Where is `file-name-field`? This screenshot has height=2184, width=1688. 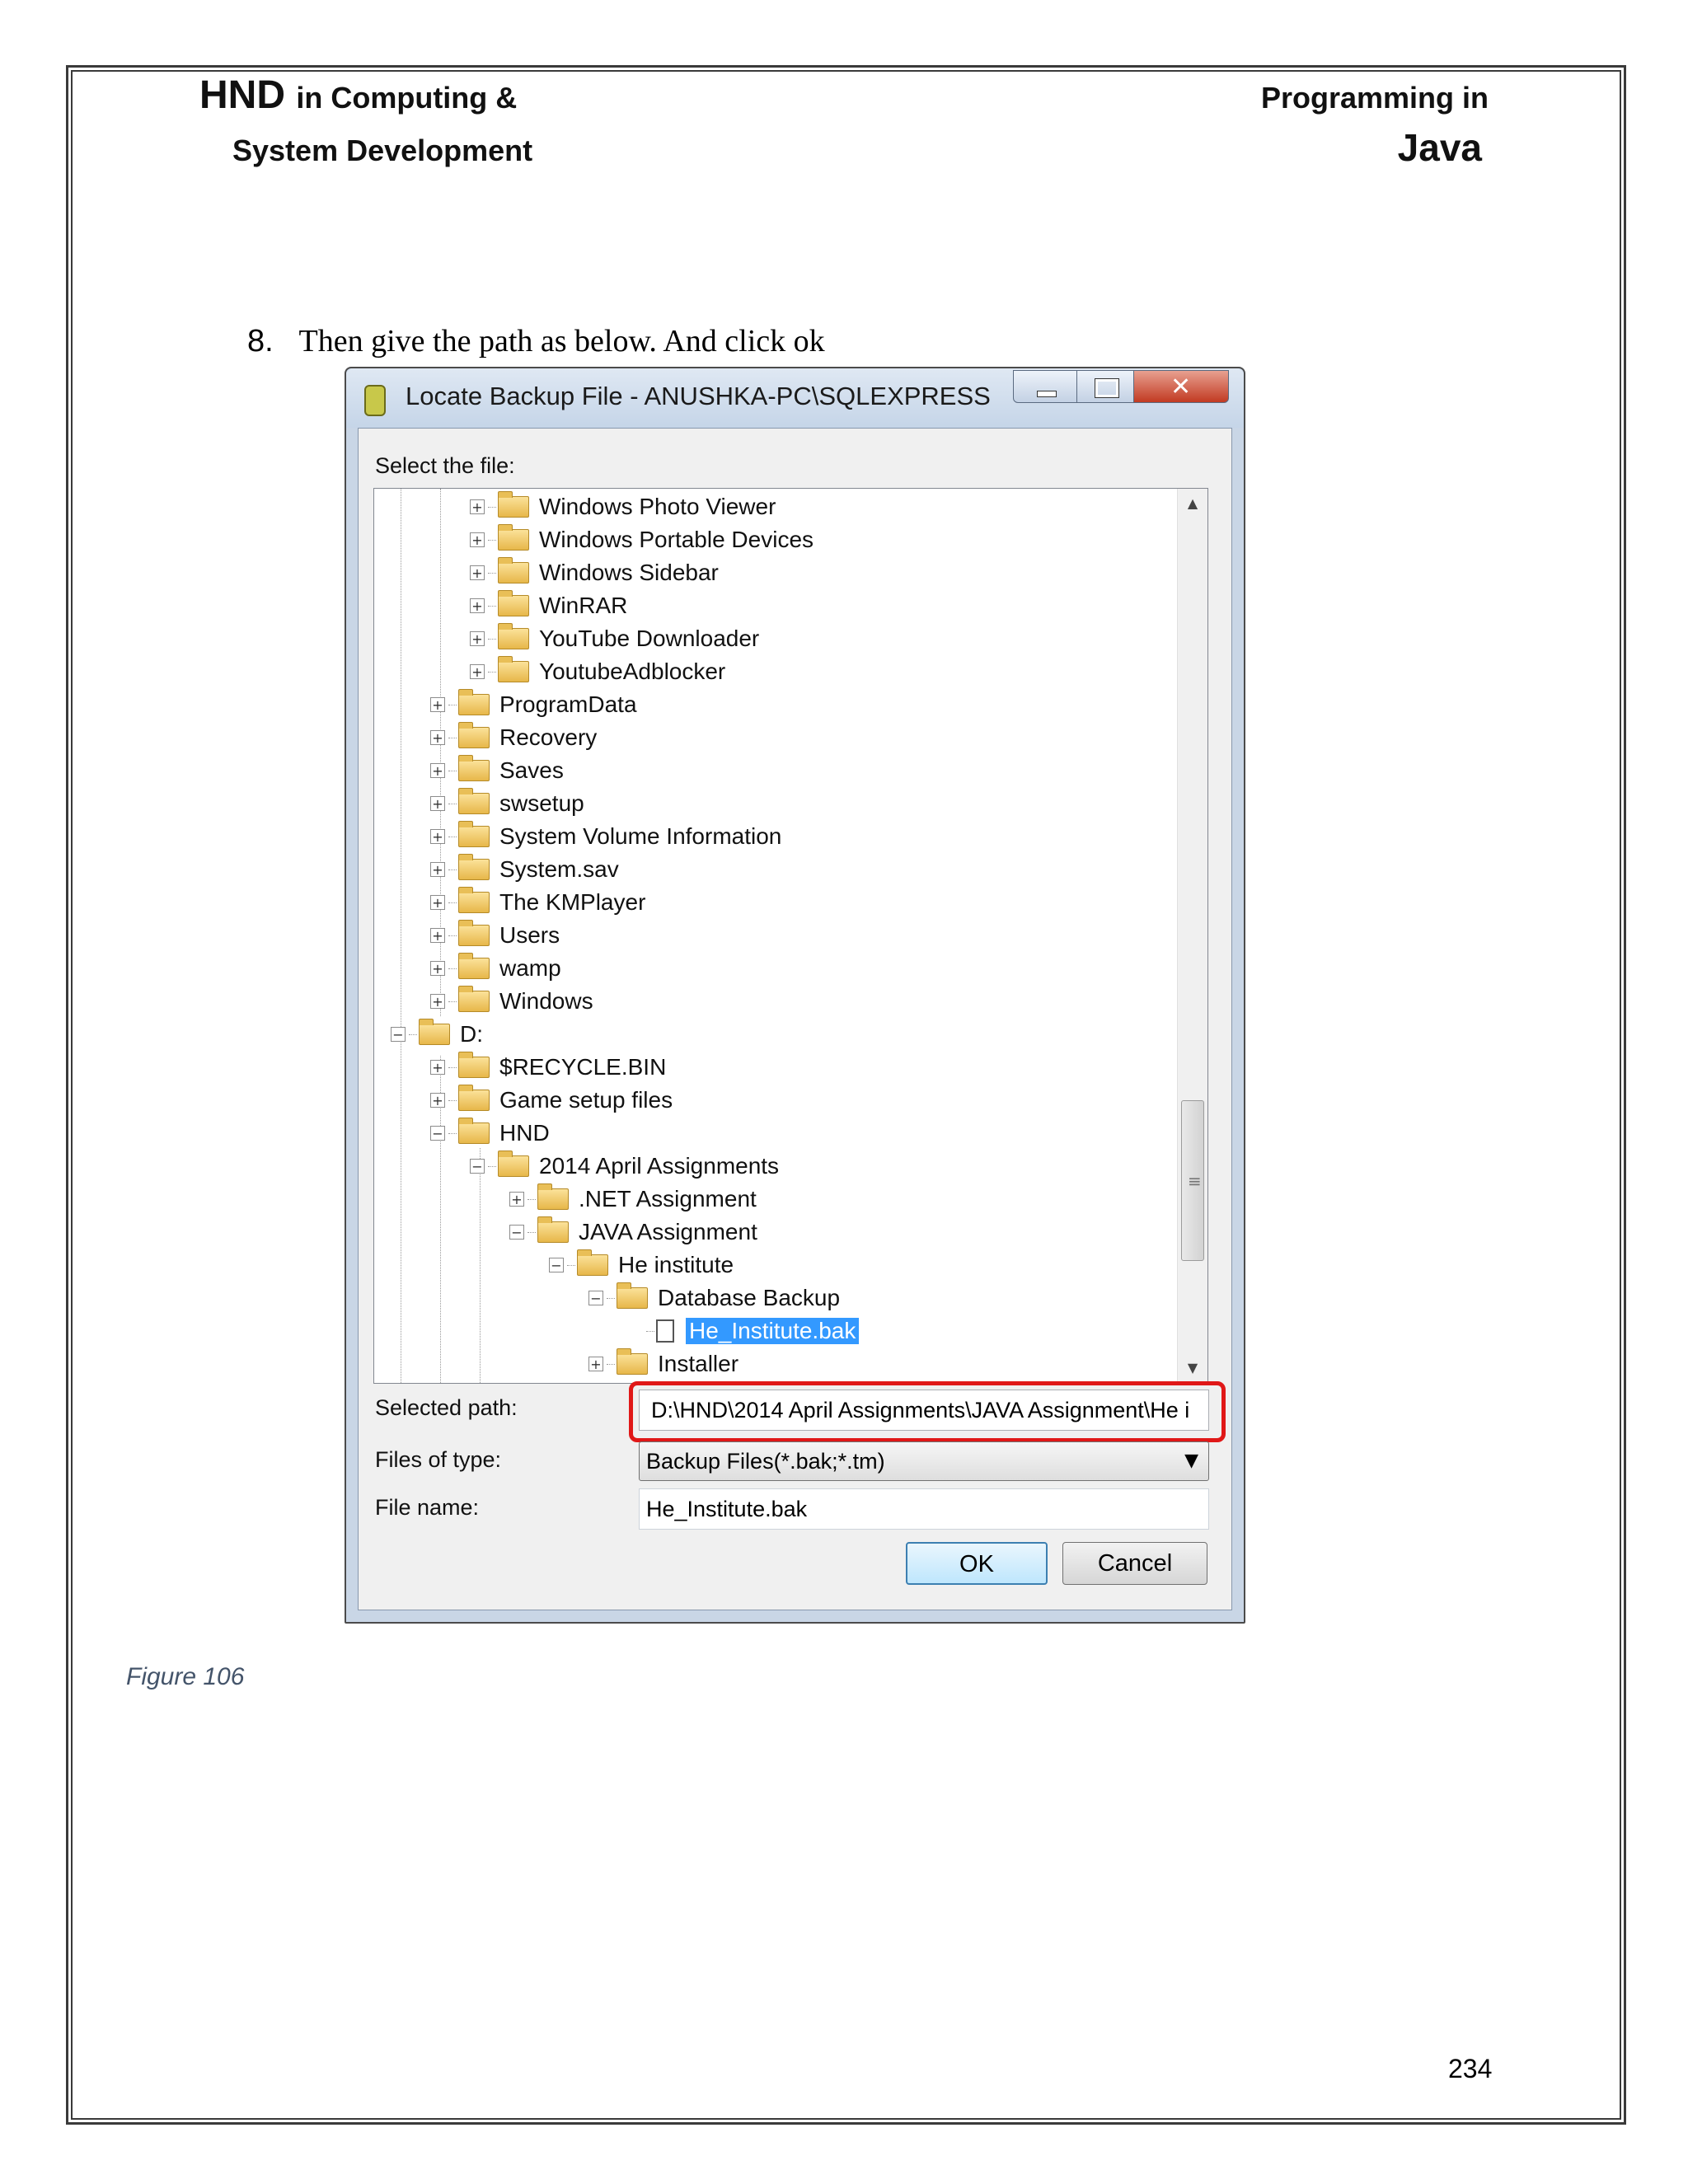
file-name-field is located at coordinates (924, 1509).